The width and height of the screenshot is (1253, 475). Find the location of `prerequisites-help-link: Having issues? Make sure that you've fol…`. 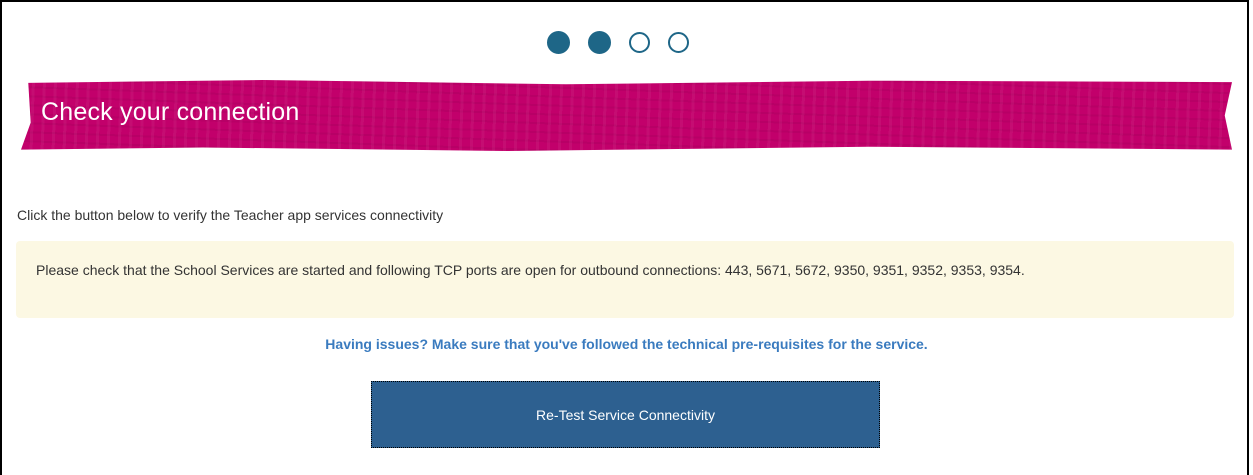

prerequisites-help-link: Having issues? Make sure that you've fol… is located at coordinates (626, 344).